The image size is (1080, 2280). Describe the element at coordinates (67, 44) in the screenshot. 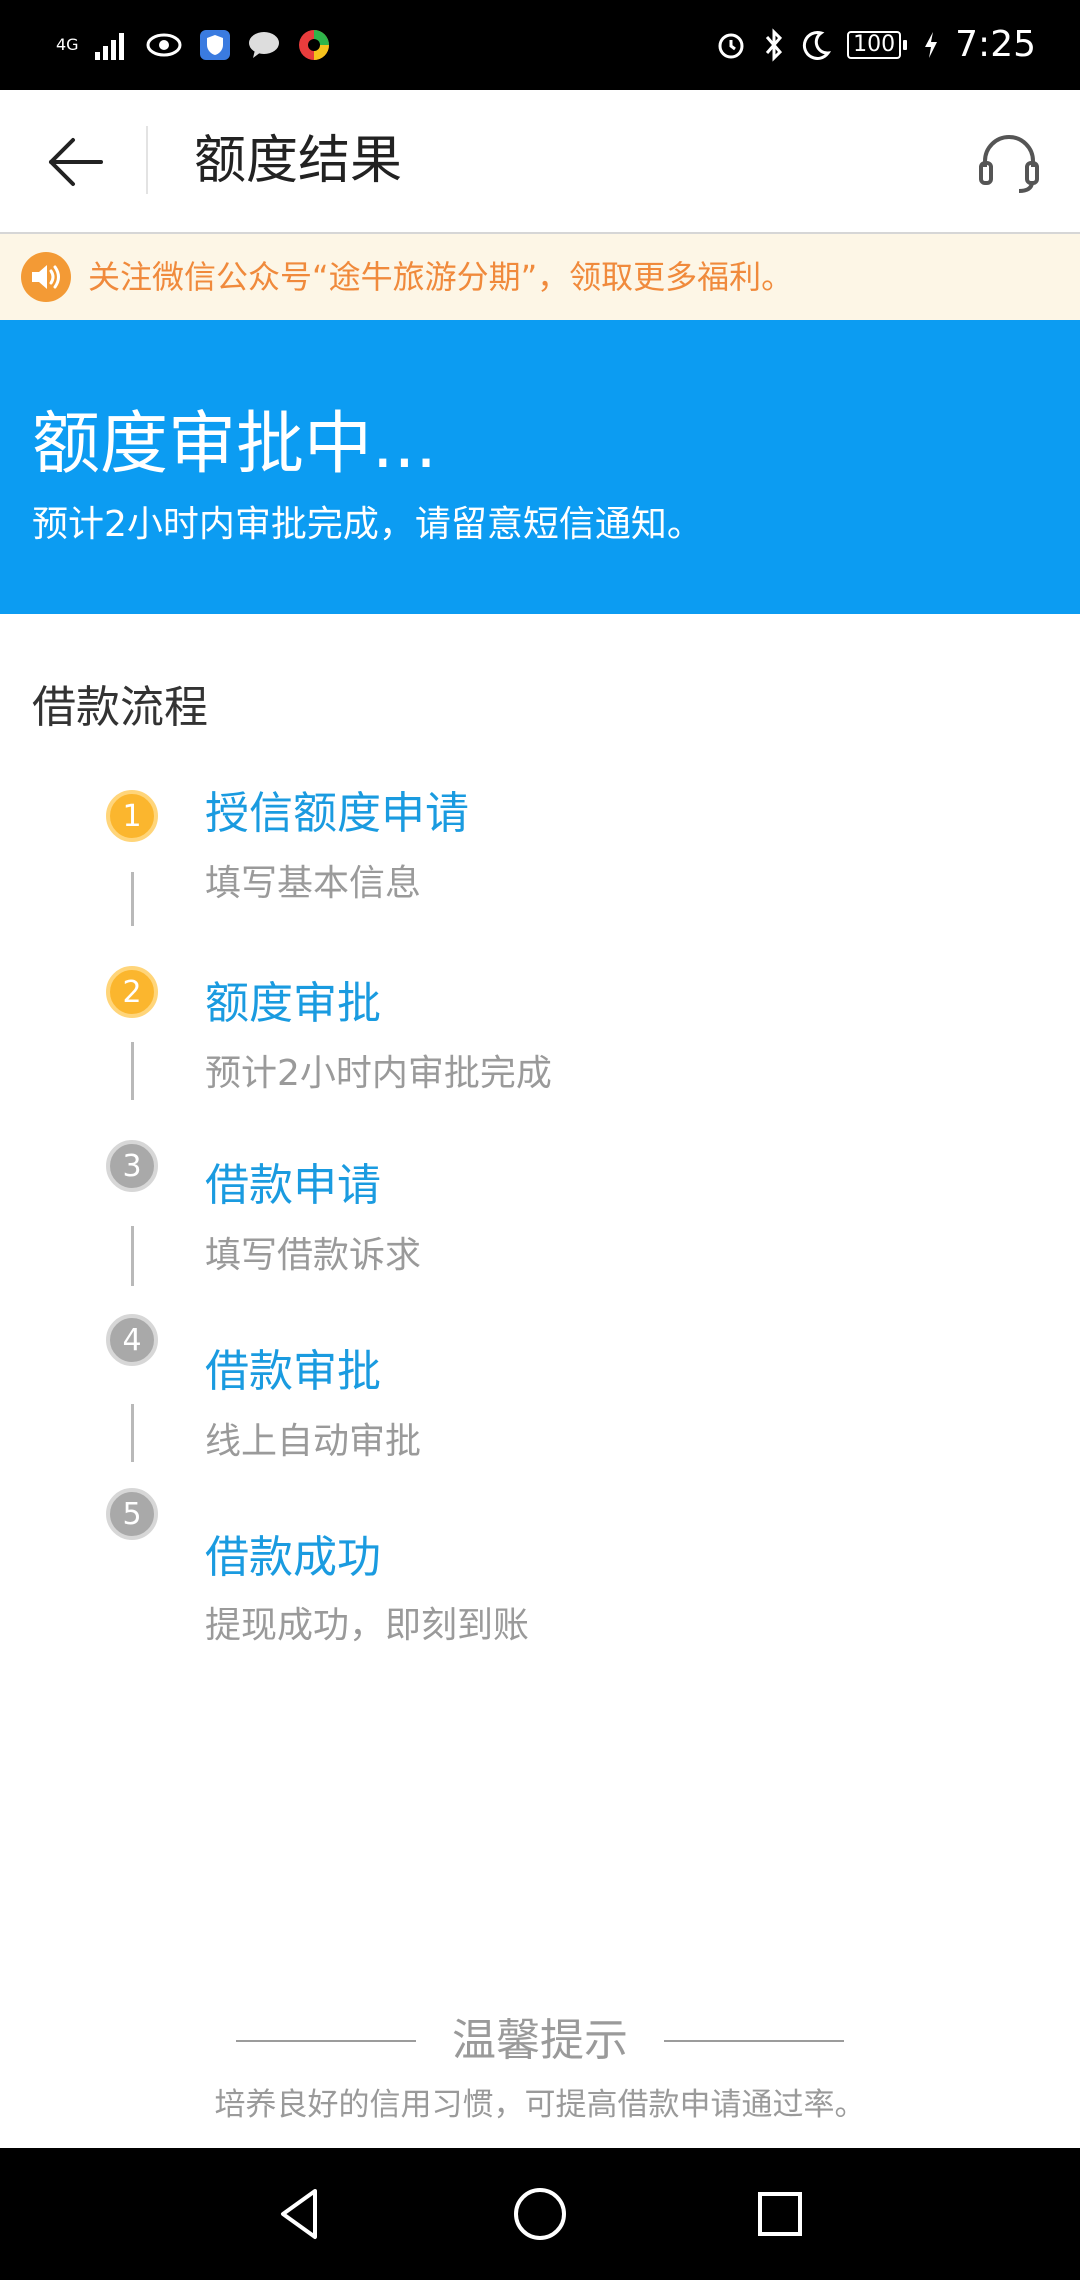

I see `network-type: 4G` at that location.